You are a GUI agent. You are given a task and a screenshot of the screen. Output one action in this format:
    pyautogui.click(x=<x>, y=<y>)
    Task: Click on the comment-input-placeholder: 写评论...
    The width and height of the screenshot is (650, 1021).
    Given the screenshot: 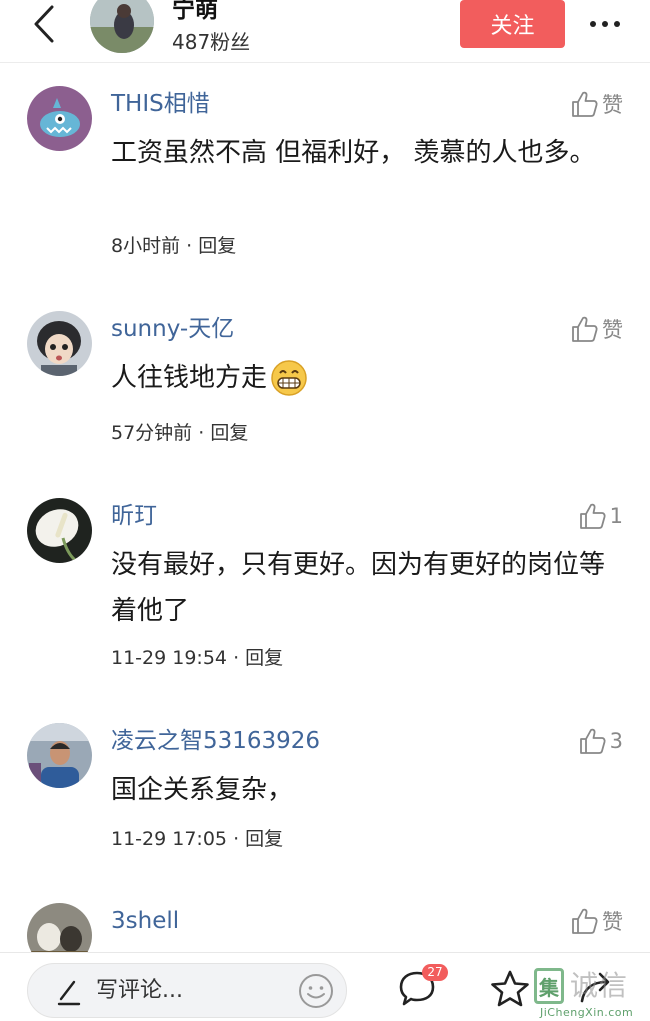 What is the action you would take?
    pyautogui.click(x=139, y=990)
    